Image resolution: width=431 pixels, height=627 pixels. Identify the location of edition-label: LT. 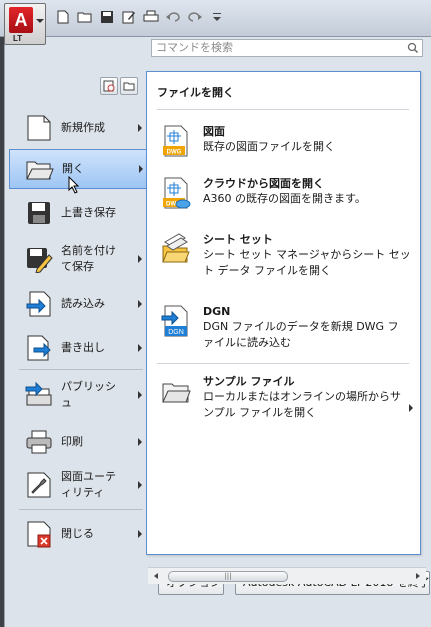
(18, 38).